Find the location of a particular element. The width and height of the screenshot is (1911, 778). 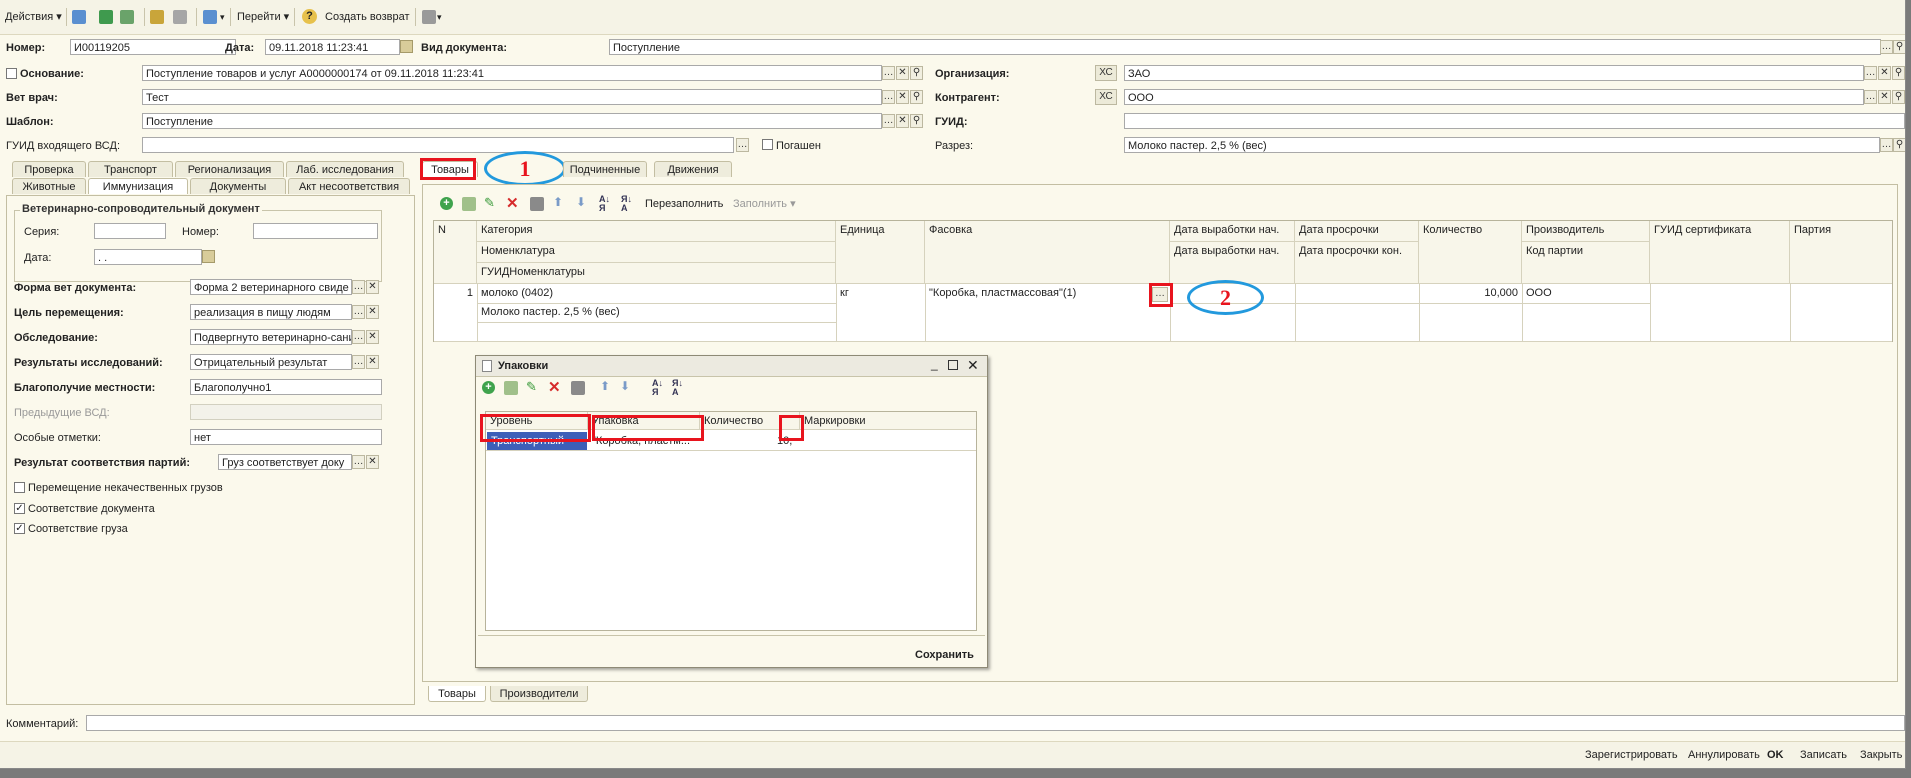

results-field: Отрицательный результат is located at coordinates (271, 362).